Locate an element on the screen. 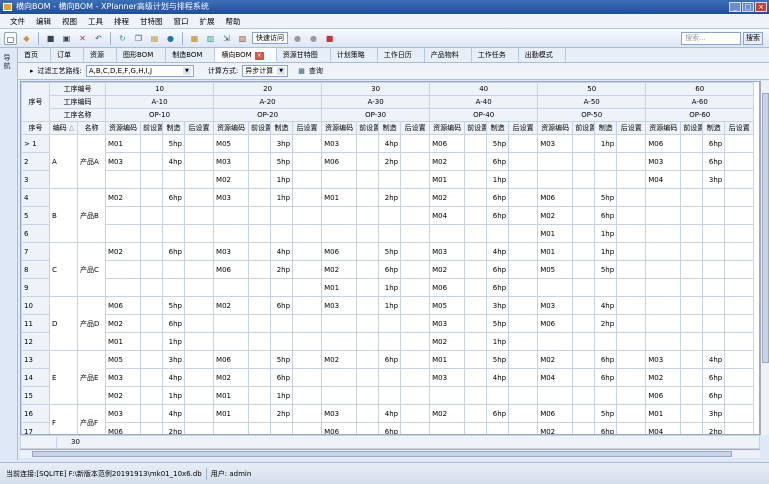 This screenshot has width=769, height=484. sub-column-header: 后设置 is located at coordinates (739, 128).